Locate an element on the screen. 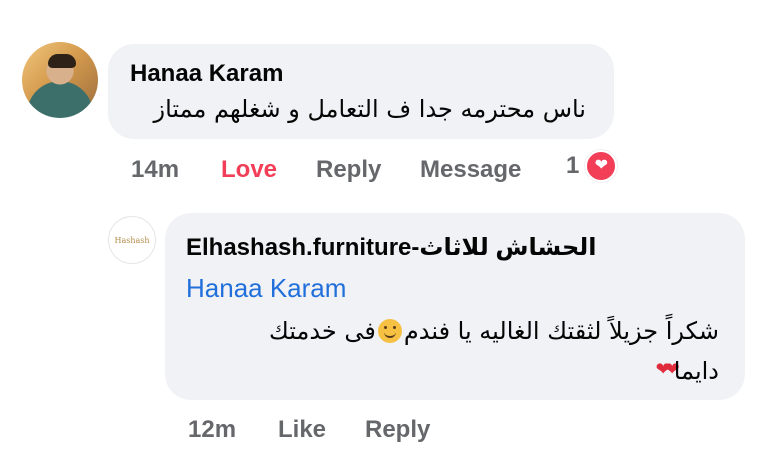 The height and width of the screenshot is (467, 768). reply-mention: Hanaa Karam is located at coordinates (266, 288).